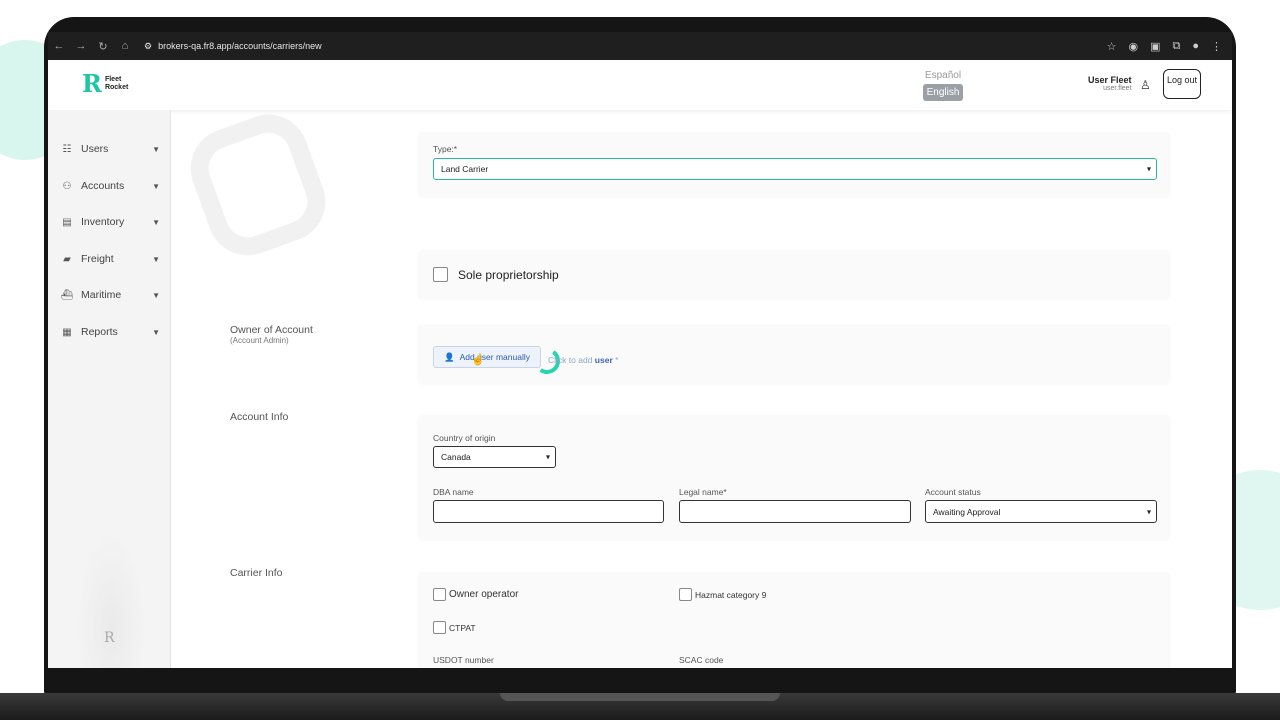  What do you see at coordinates (449, 356) in the screenshot?
I see `add-user-icon: 👤` at bounding box center [449, 356].